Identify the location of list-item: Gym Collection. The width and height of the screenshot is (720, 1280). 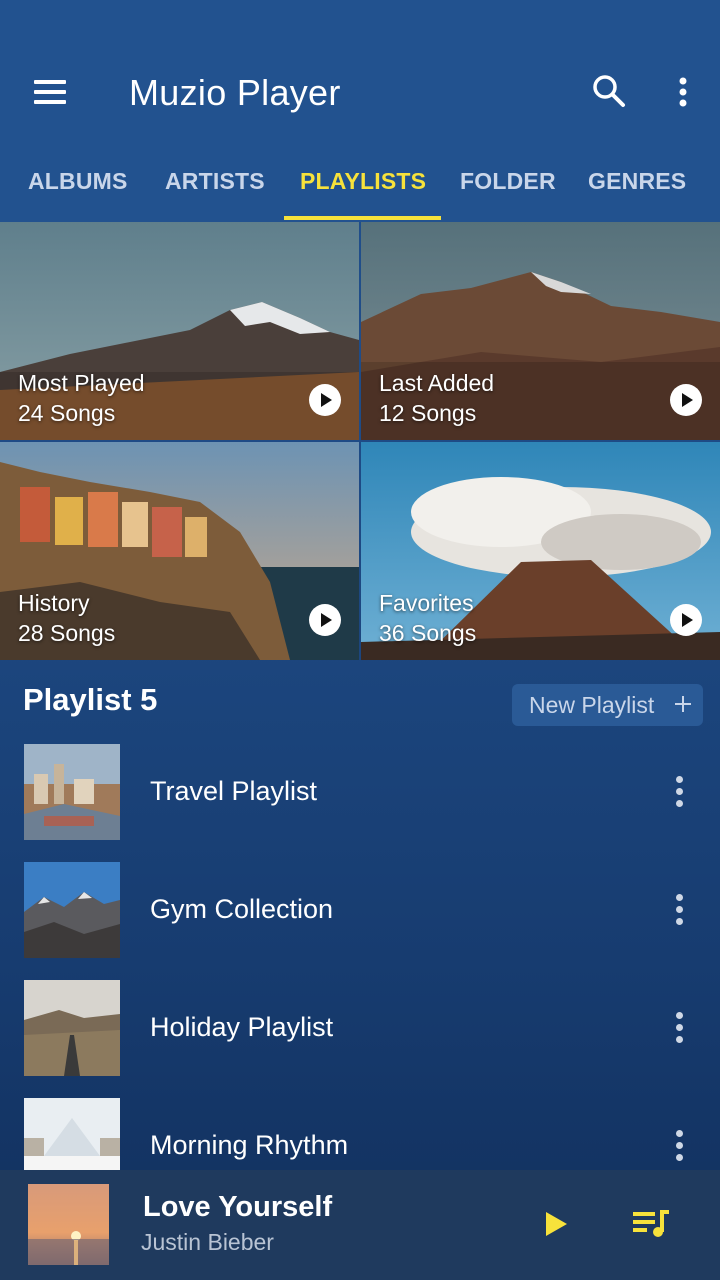
(360, 910).